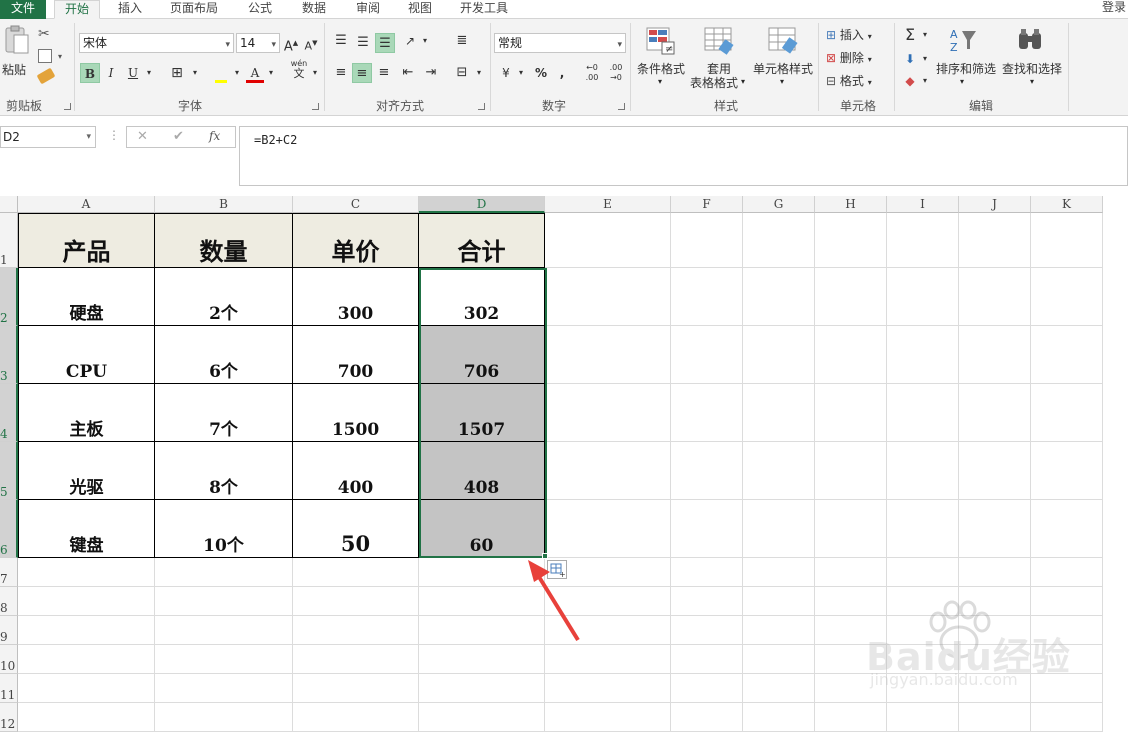  What do you see at coordinates (661, 41) in the screenshot?
I see `conditional-format-icon: ≠` at bounding box center [661, 41].